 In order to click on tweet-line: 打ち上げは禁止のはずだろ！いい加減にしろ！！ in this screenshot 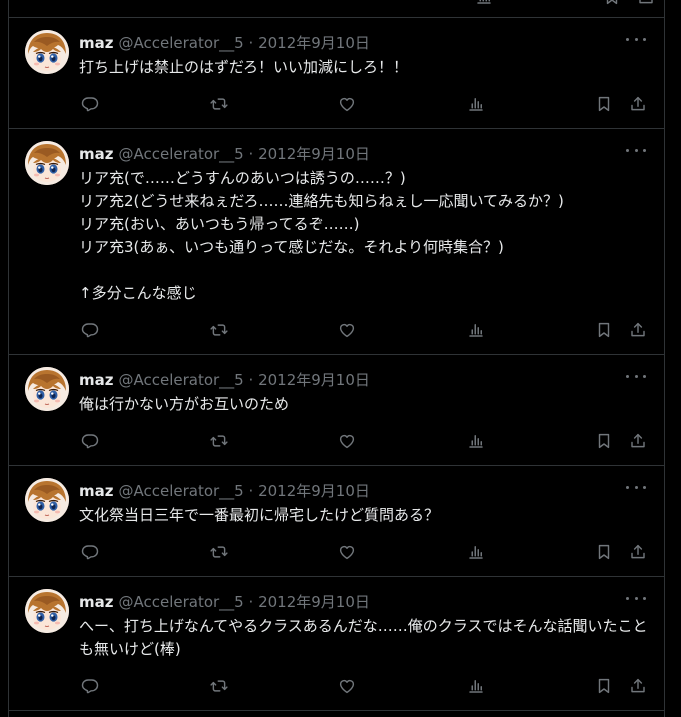, I will do `click(243, 67)`.